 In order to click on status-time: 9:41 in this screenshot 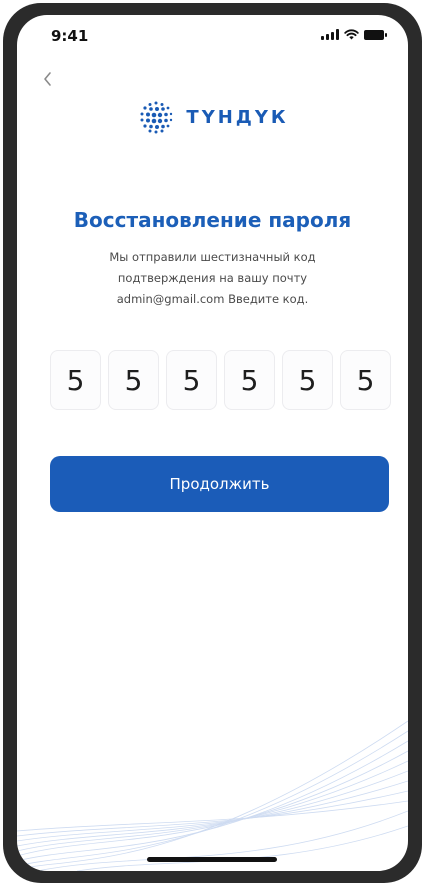, I will do `click(70, 36)`.